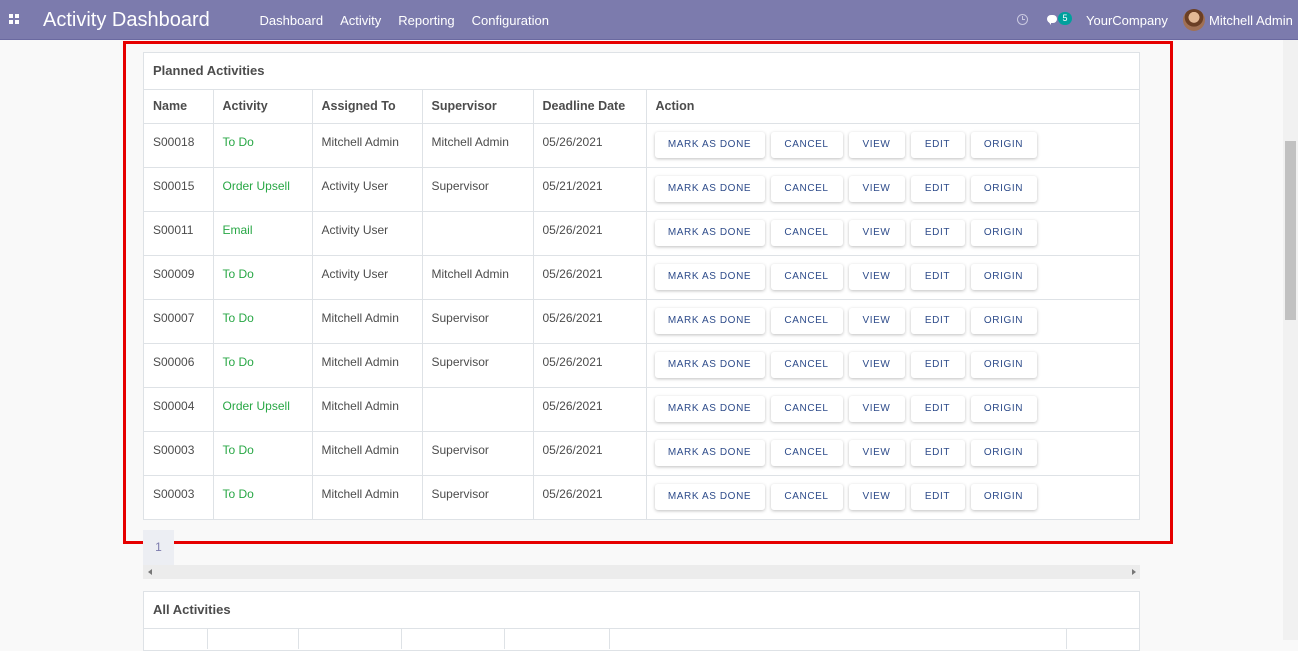 Image resolution: width=1298 pixels, height=651 pixels. What do you see at coordinates (263, 189) in the screenshot?
I see `cell-activity: Order Upsell` at bounding box center [263, 189].